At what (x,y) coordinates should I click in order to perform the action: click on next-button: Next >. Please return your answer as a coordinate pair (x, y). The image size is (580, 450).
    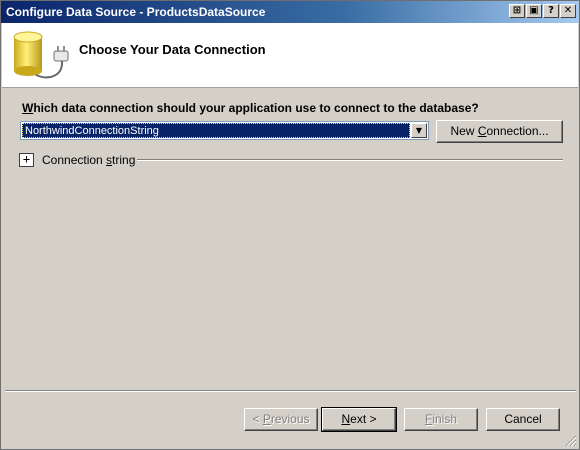
    Looking at the image, I should click on (359, 419).